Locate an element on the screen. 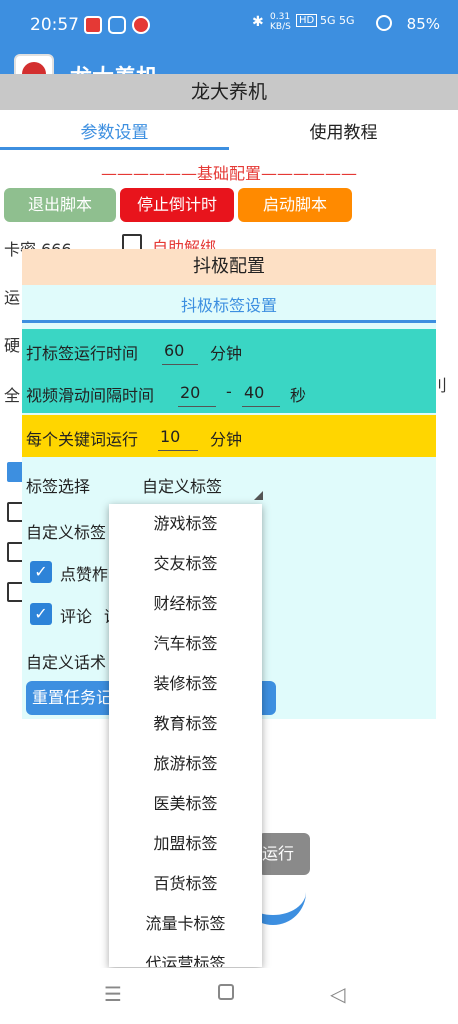 The width and height of the screenshot is (458, 1024). bg-label-hard: 硬 is located at coordinates (12, 345).